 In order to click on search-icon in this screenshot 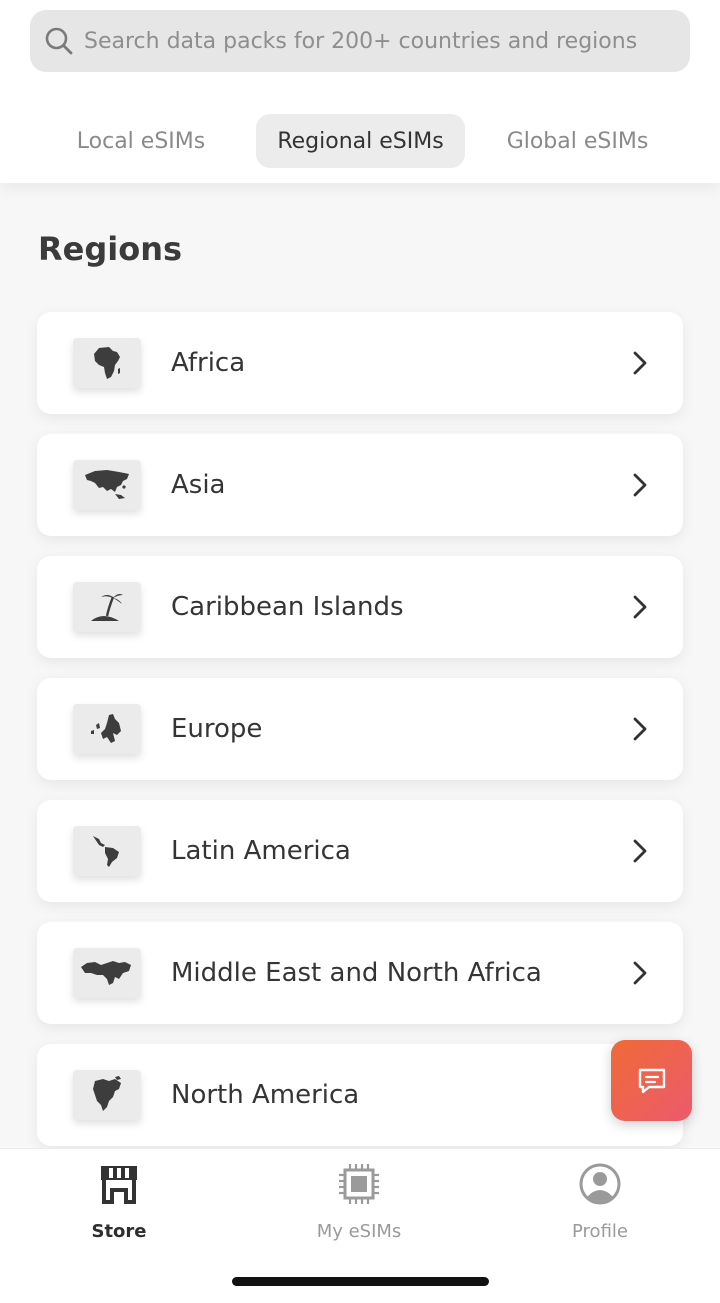, I will do `click(59, 41)`.